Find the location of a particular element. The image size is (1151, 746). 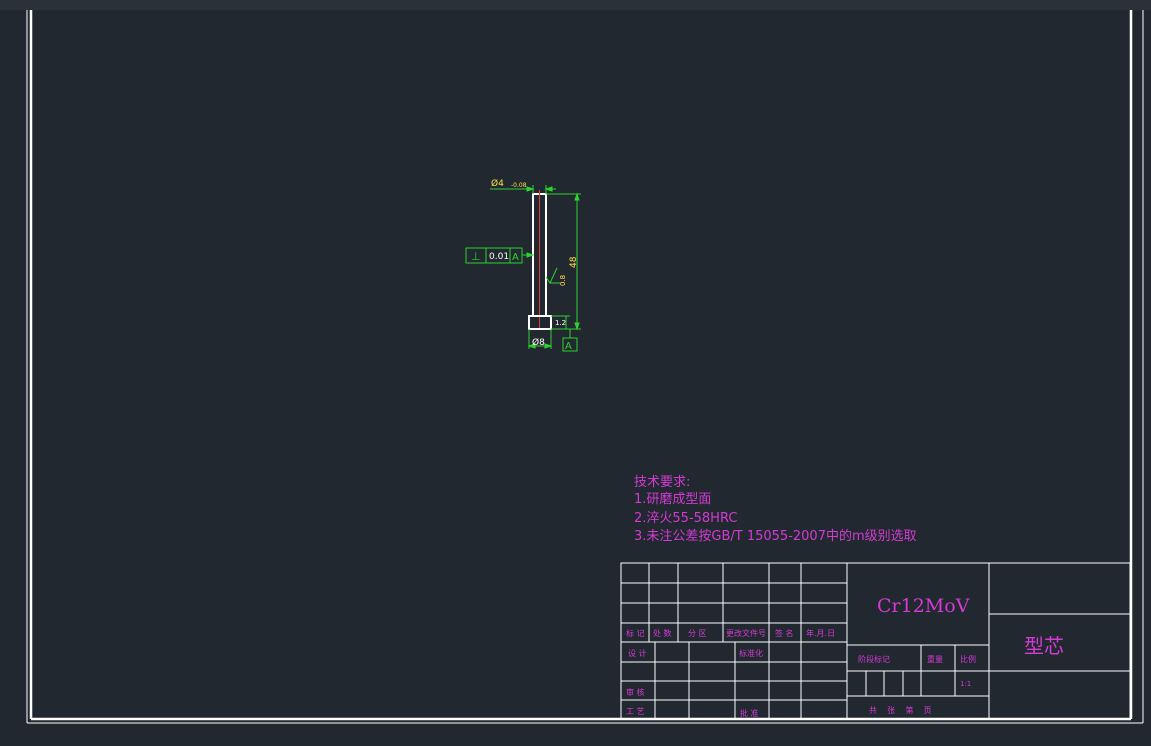

row-approve-label: 批 准 is located at coordinates (749, 713).